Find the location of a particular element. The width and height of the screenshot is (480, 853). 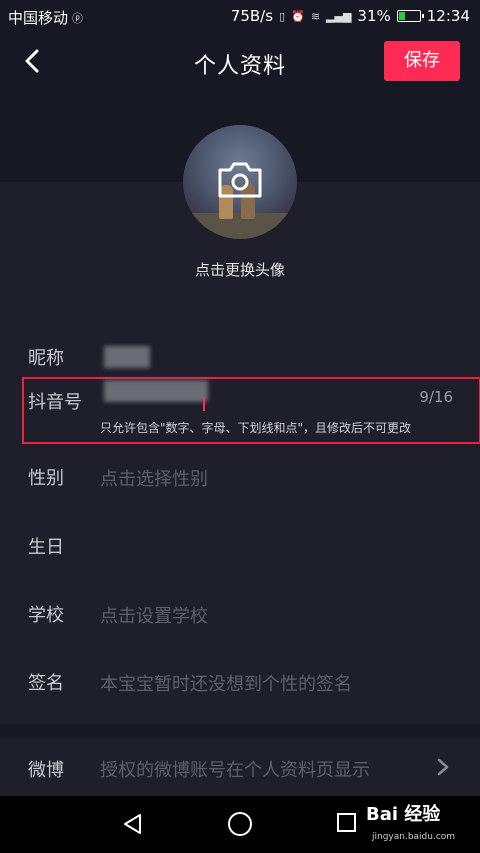

birthday-row: 生日 is located at coordinates (240, 545).